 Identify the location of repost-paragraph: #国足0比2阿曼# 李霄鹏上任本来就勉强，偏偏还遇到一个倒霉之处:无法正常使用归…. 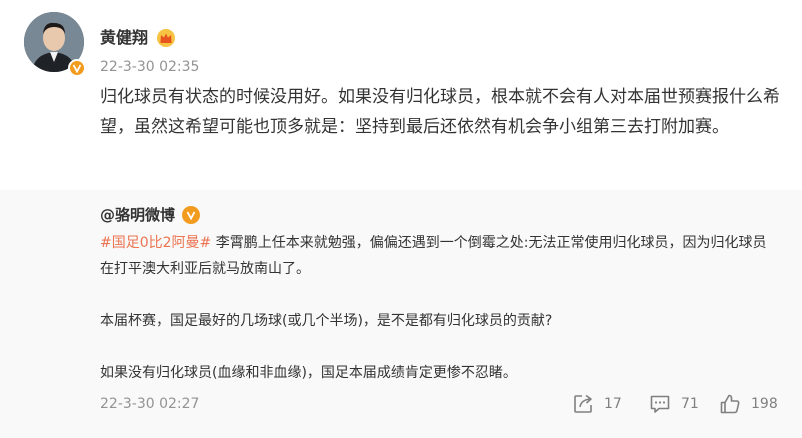
(440, 256).